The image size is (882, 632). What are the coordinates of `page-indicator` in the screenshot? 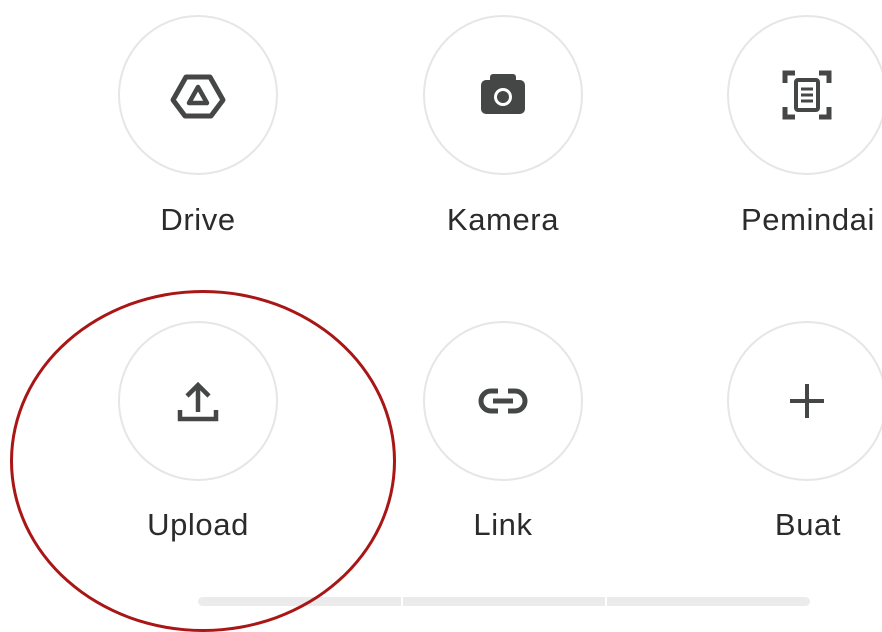 It's located at (504, 601).